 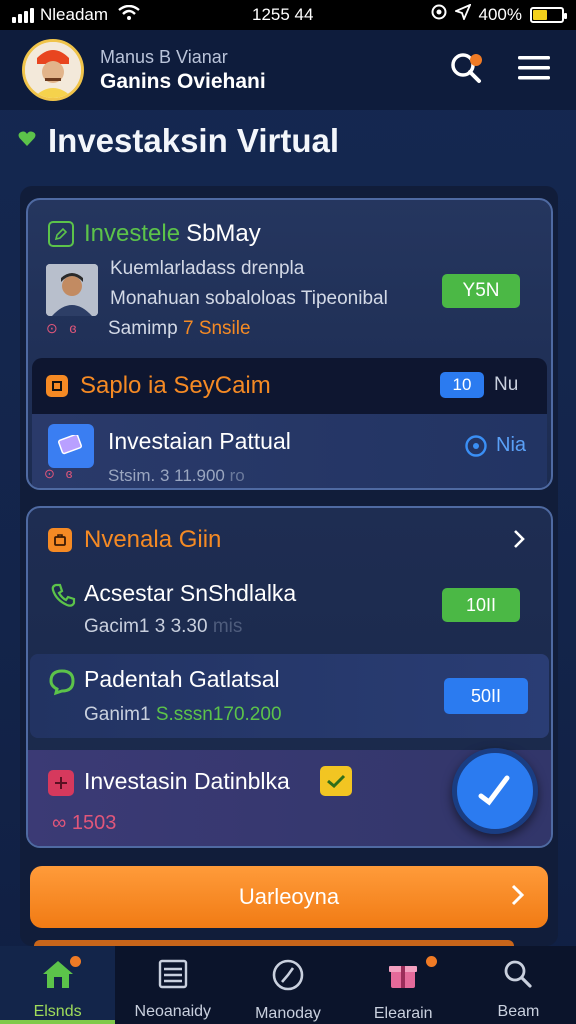 I want to click on list-item-meta-suffix: mis, so click(x=227, y=626).